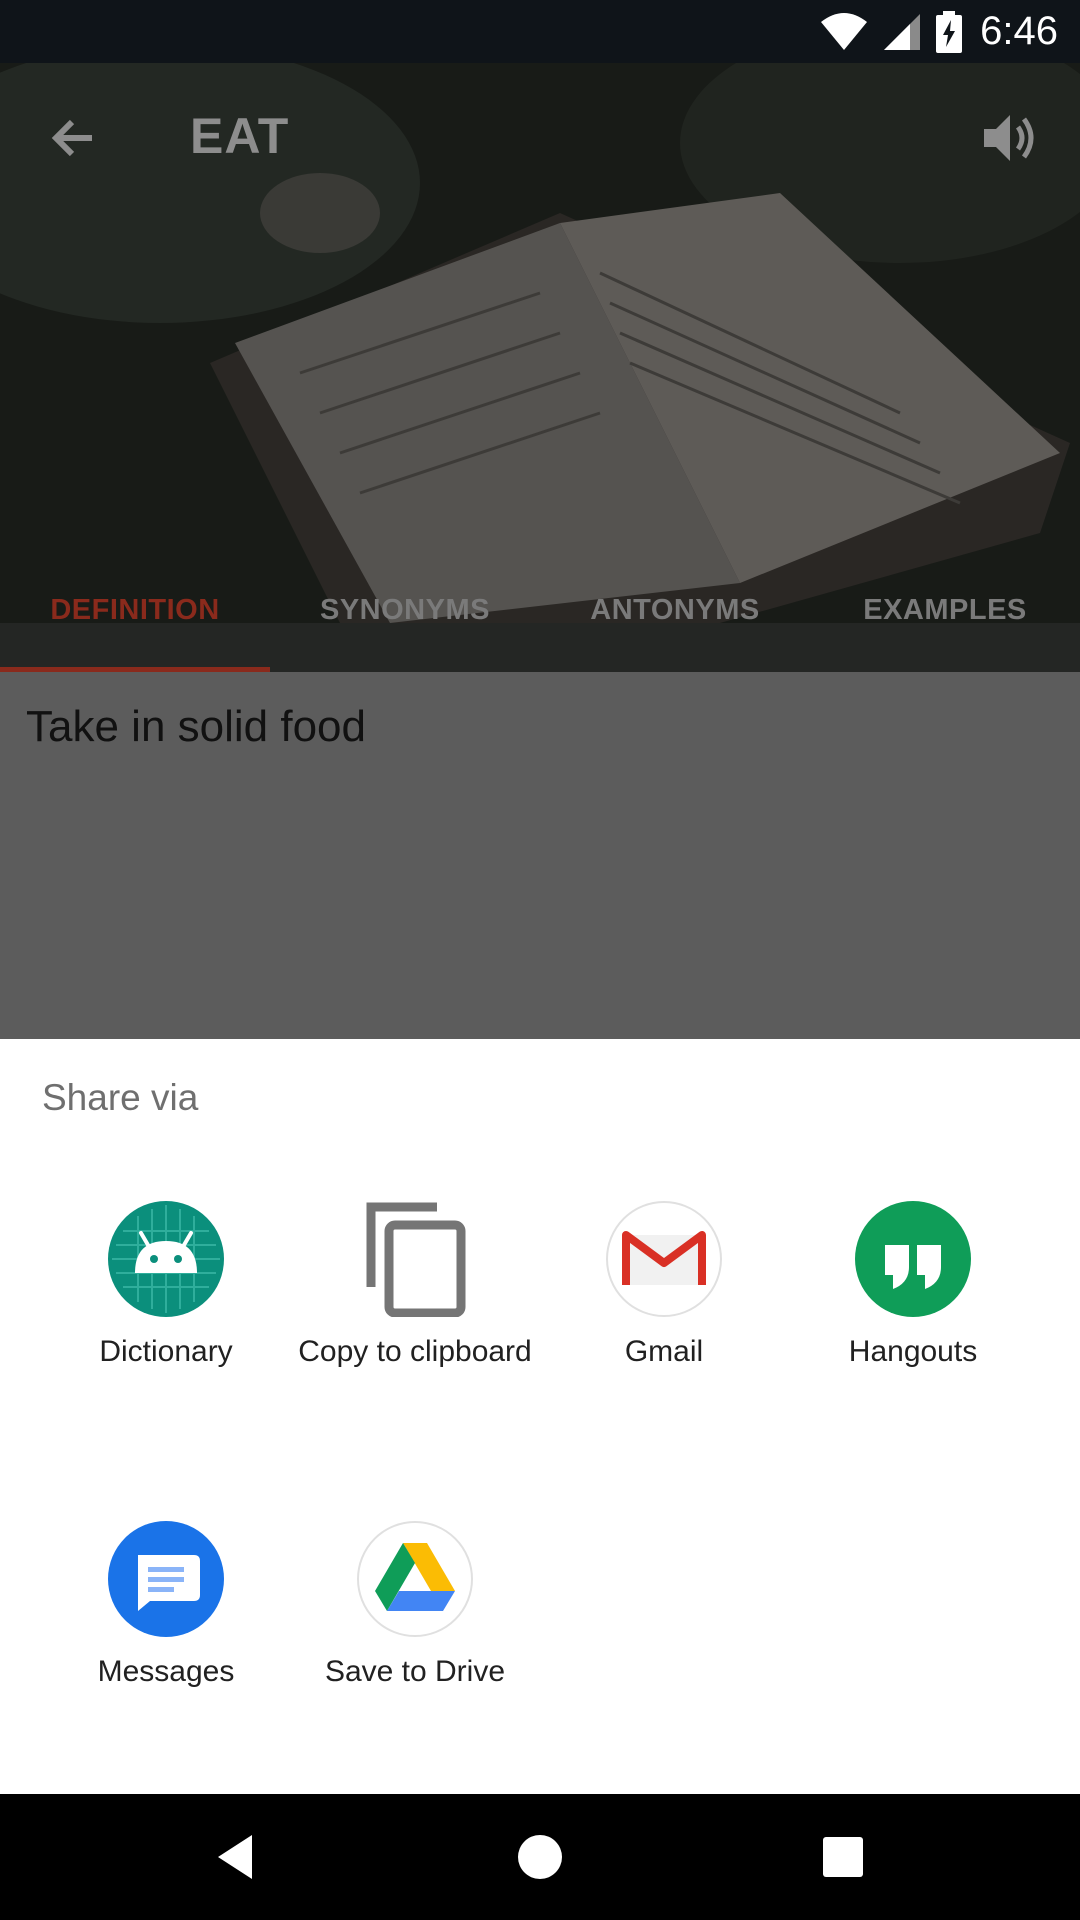  What do you see at coordinates (415, 1671) in the screenshot?
I see `share-target-label: Save to Drive` at bounding box center [415, 1671].